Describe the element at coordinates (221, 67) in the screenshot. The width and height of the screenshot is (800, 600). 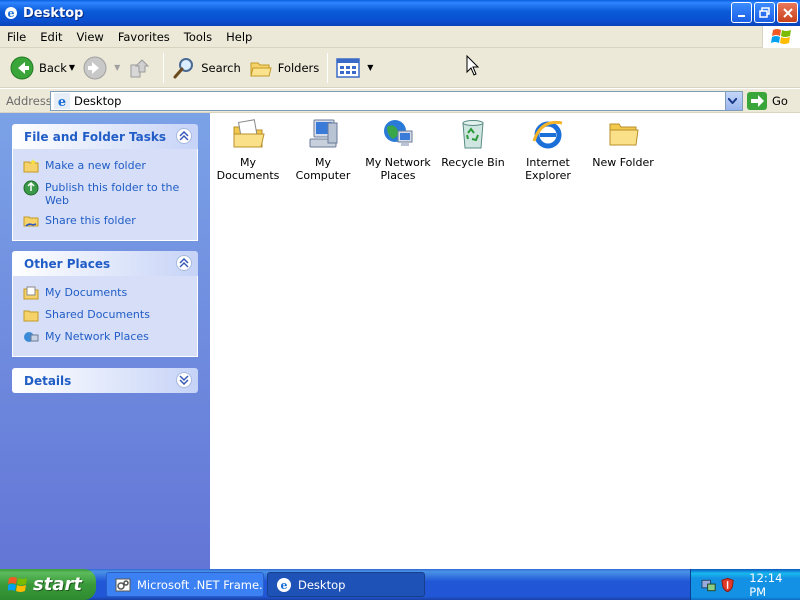
I see `search-label: Search` at that location.